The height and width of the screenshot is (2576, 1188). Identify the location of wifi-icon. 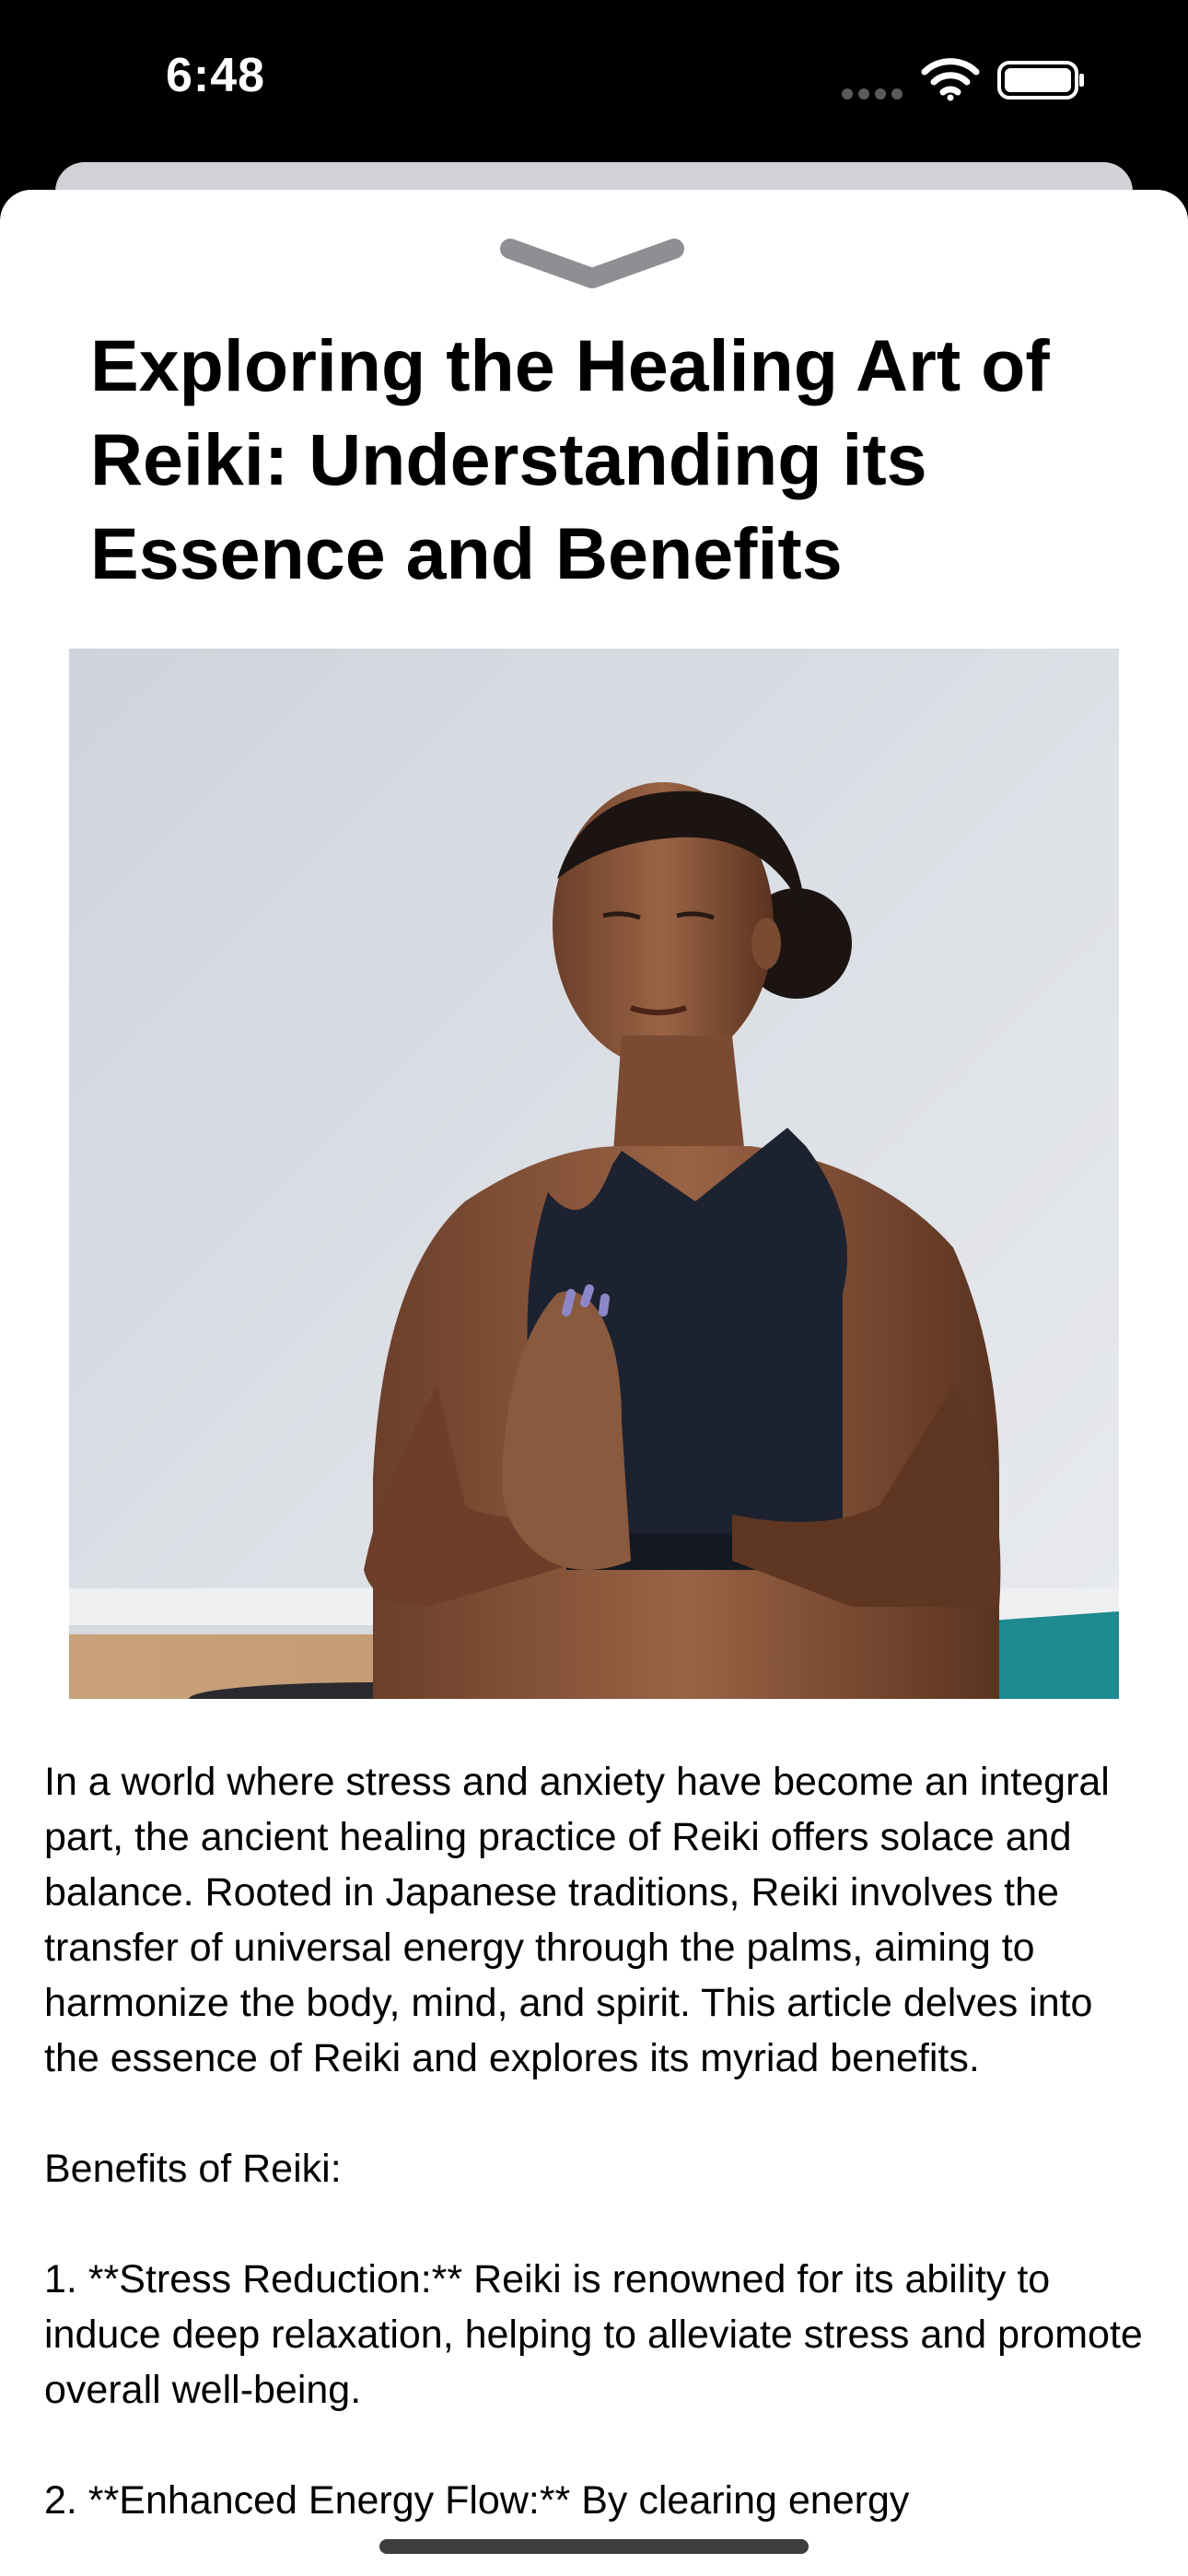
(951, 79).